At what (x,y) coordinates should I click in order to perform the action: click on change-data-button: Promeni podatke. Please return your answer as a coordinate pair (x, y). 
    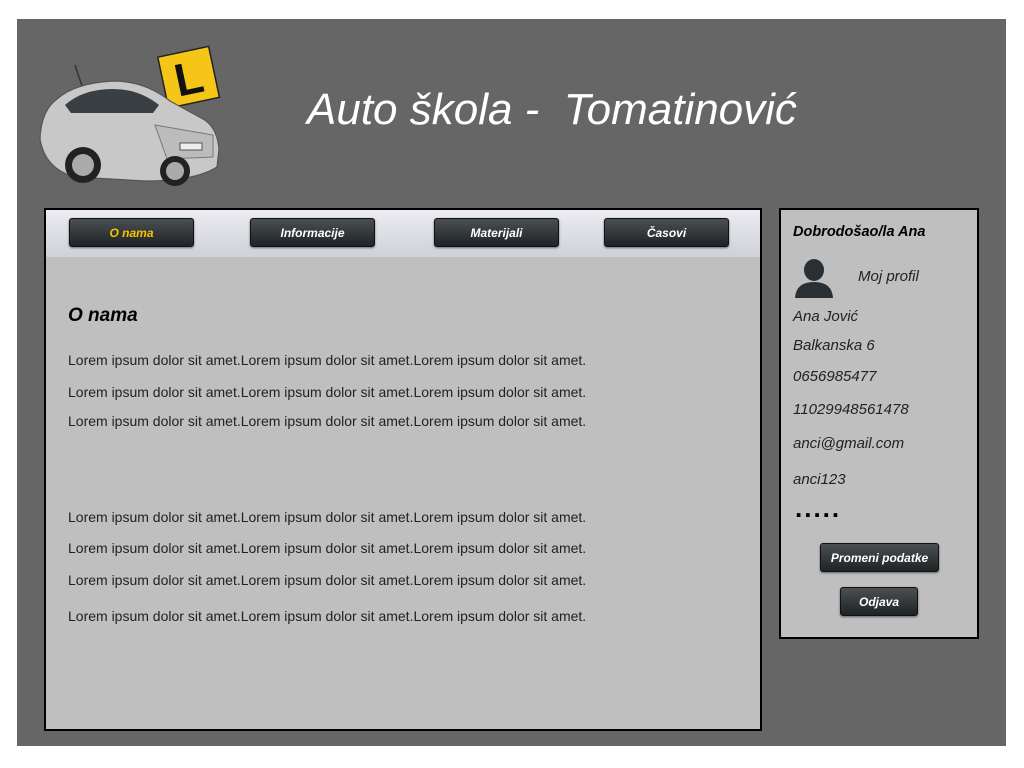
    Looking at the image, I should click on (879, 557).